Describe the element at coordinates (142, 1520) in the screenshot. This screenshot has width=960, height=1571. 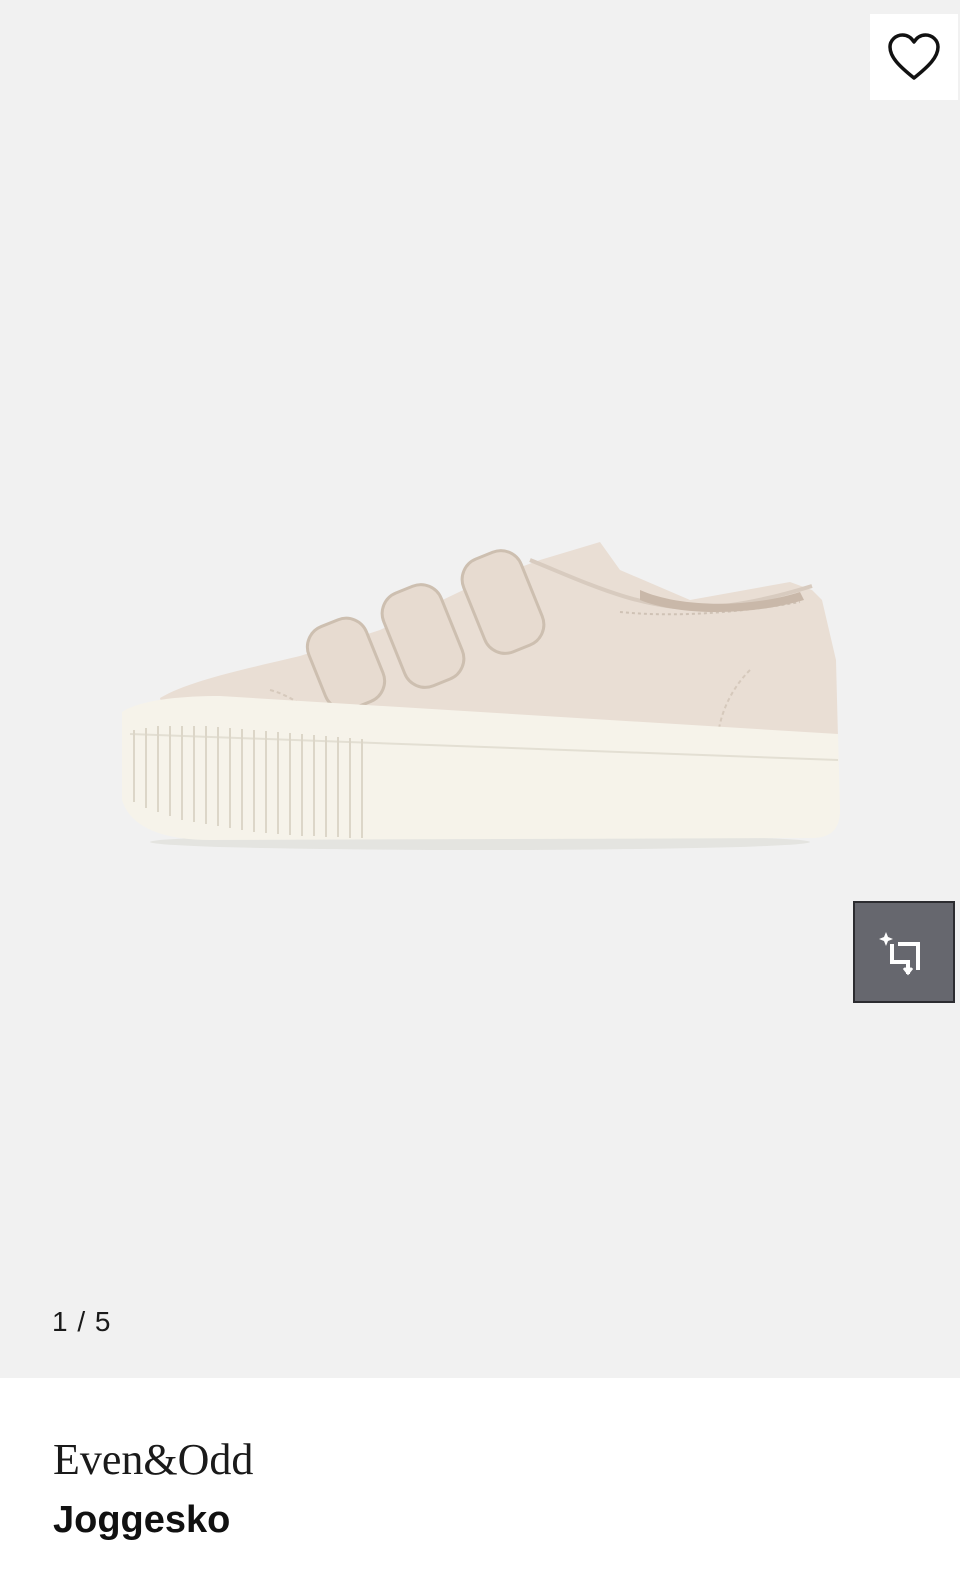
I see `product-title: Joggesko` at that location.